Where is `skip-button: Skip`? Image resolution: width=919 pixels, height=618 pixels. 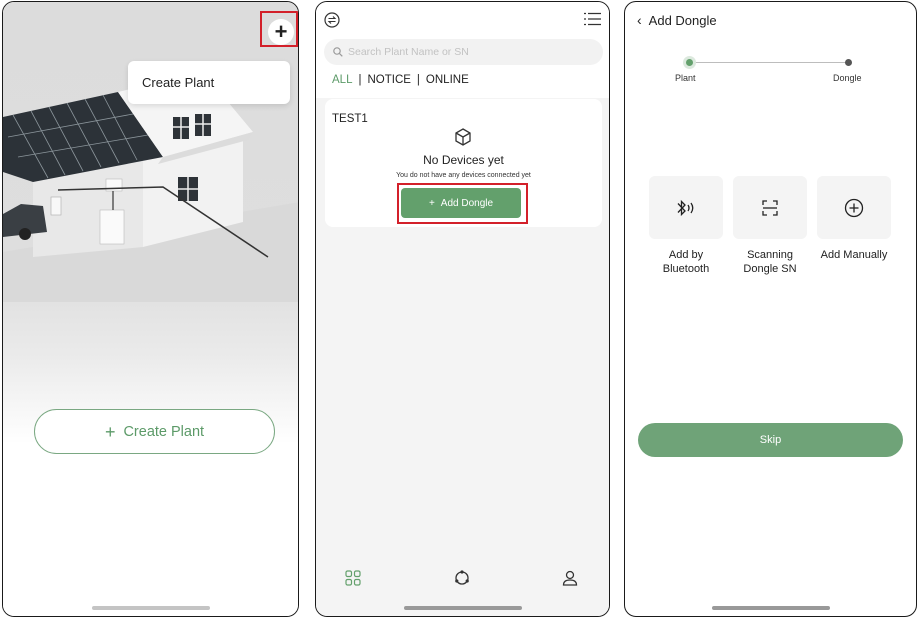
skip-button: Skip is located at coordinates (770, 440).